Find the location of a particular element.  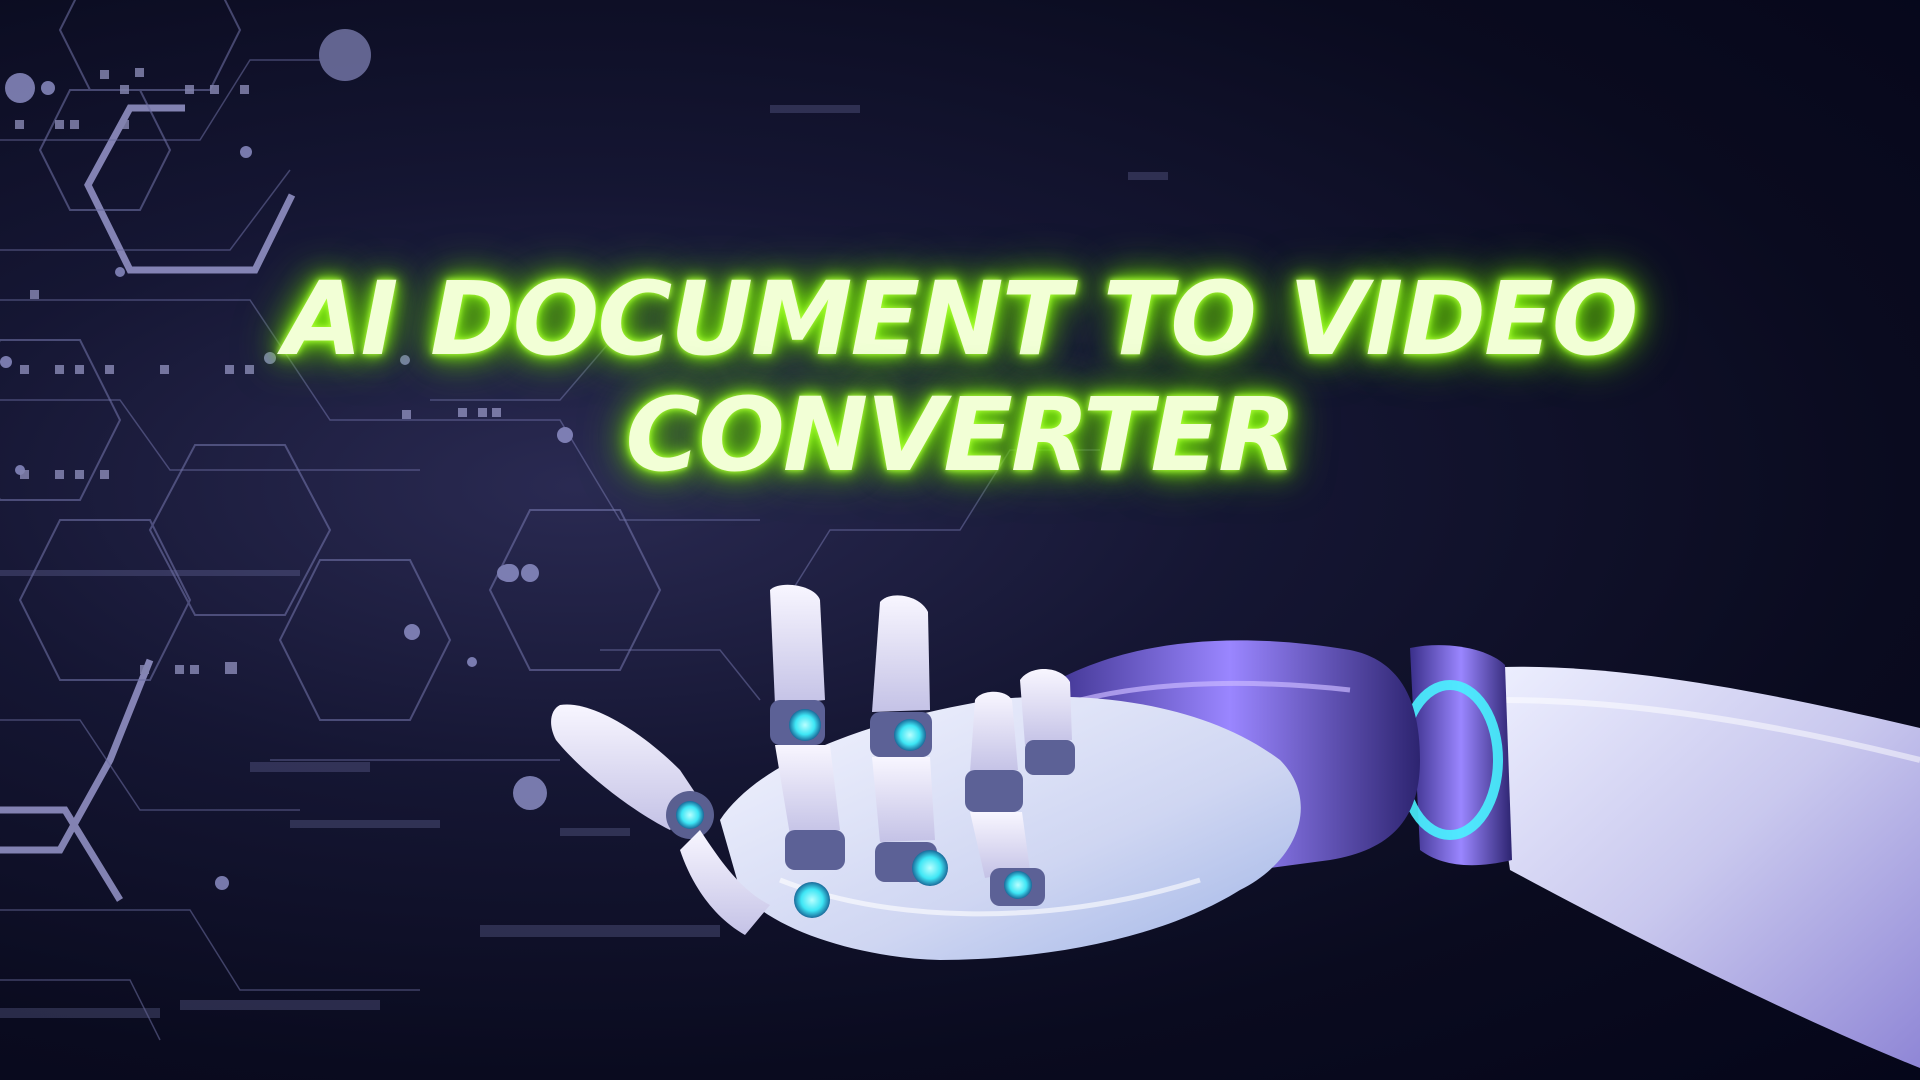

robot-pinky-finger is located at coordinates (1047, 721).